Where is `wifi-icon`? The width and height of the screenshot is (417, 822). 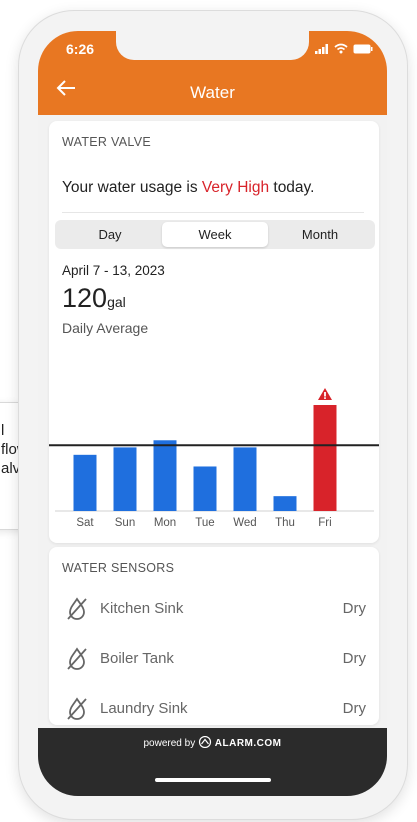
wifi-icon is located at coordinates (341, 48).